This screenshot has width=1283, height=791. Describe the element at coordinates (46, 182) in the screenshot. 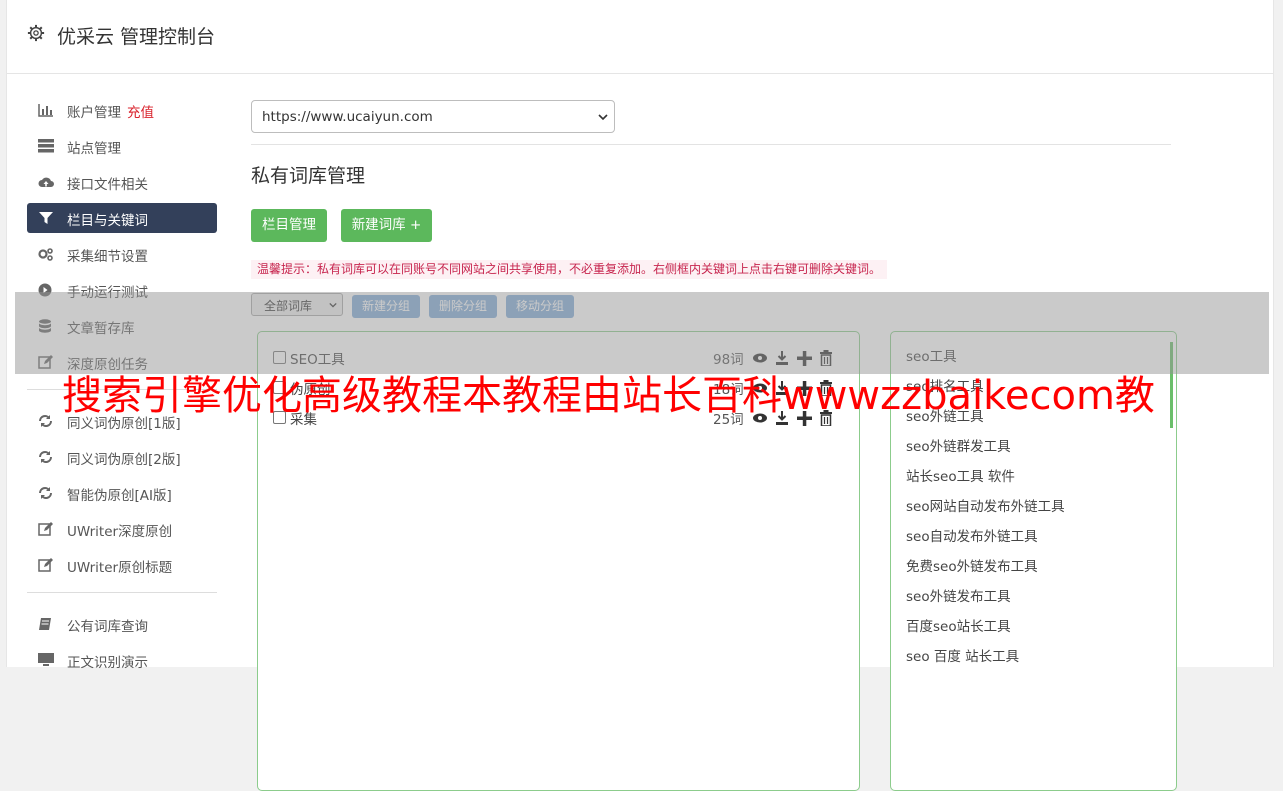

I see `cloud-upload-icon` at that location.